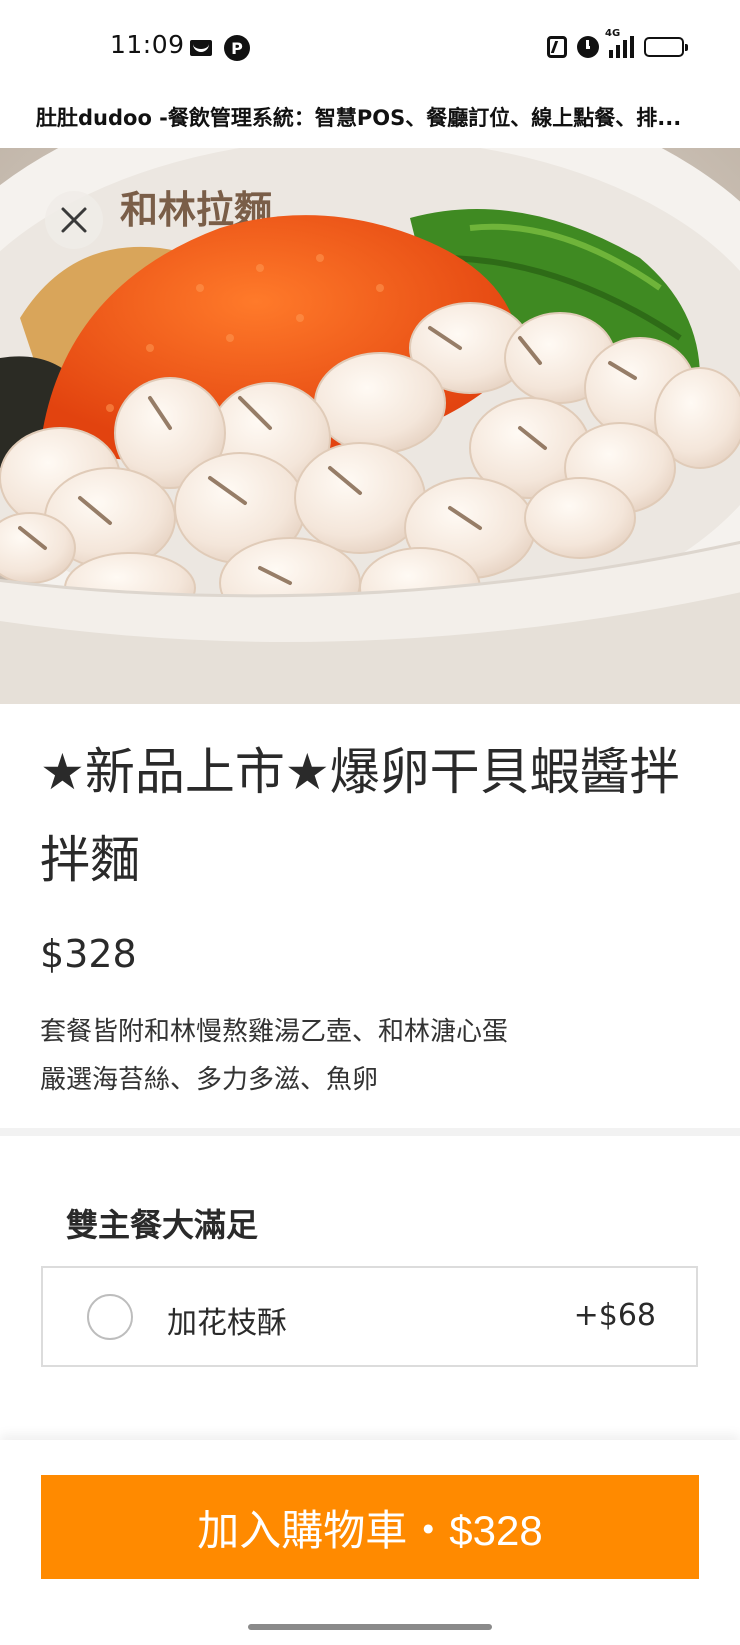  What do you see at coordinates (274, 1056) in the screenshot?
I see `product-description: 套餐皆附和林慢熬雞湯乙壺、和林溏心蛋 嚴選海苔絲、多力多滋、魚卵` at bounding box center [274, 1056].